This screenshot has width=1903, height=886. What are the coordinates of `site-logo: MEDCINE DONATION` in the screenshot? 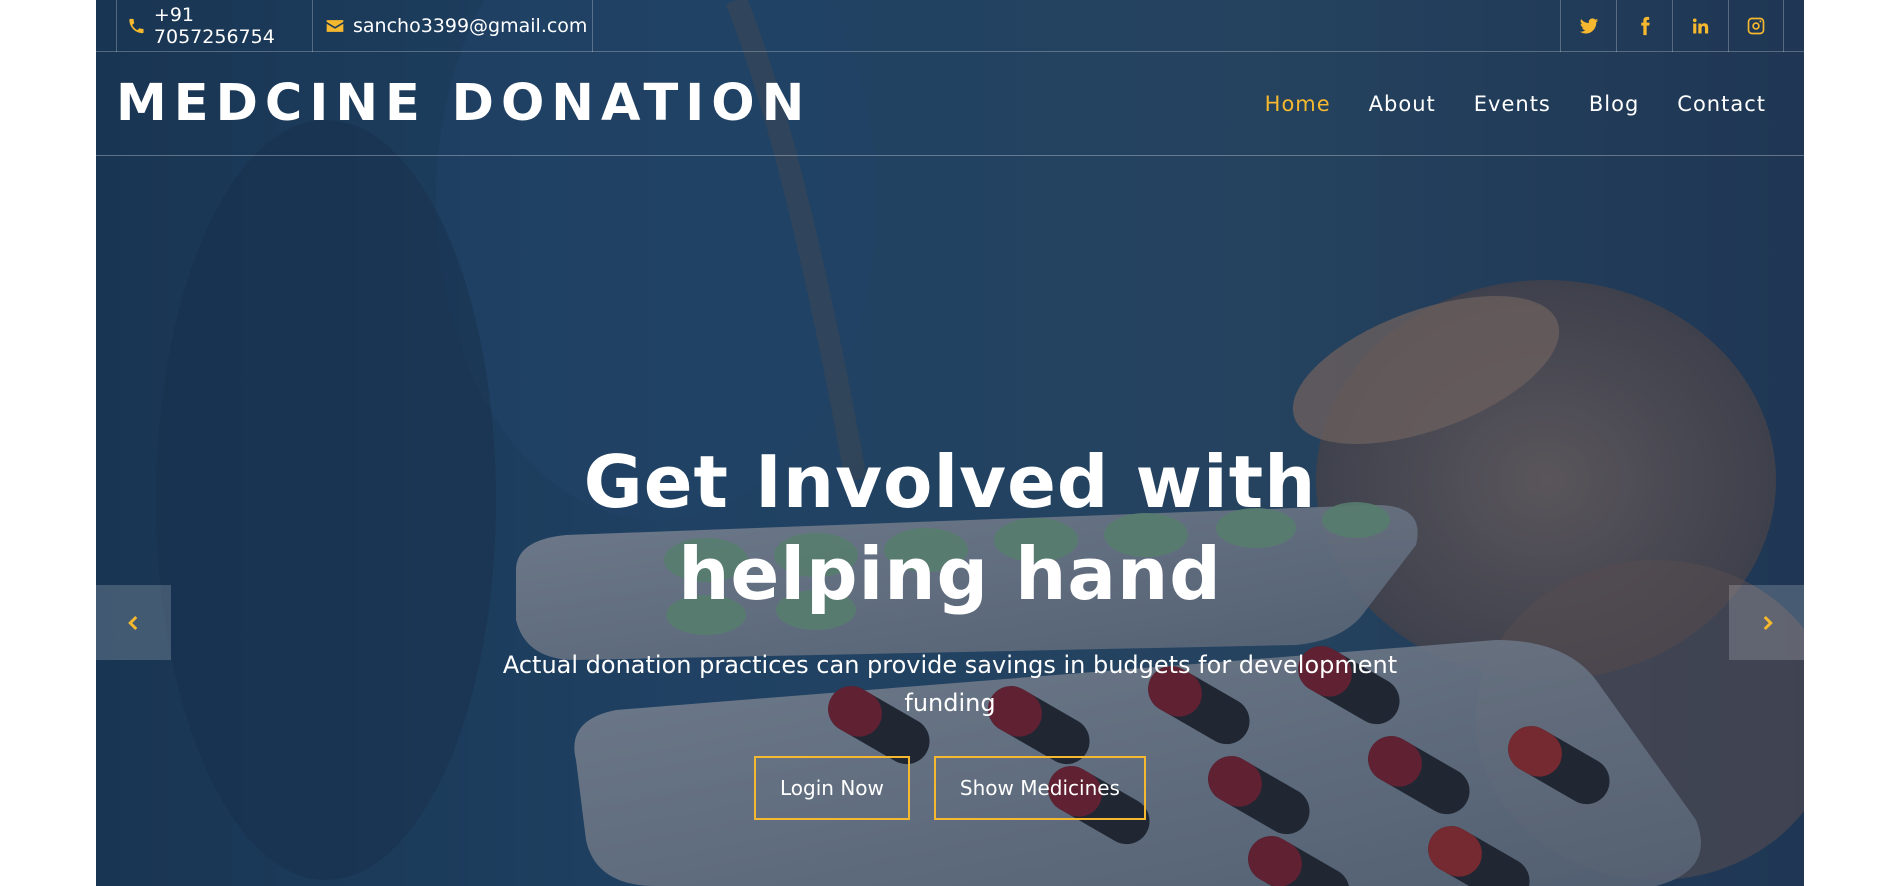 It's located at (463, 104).